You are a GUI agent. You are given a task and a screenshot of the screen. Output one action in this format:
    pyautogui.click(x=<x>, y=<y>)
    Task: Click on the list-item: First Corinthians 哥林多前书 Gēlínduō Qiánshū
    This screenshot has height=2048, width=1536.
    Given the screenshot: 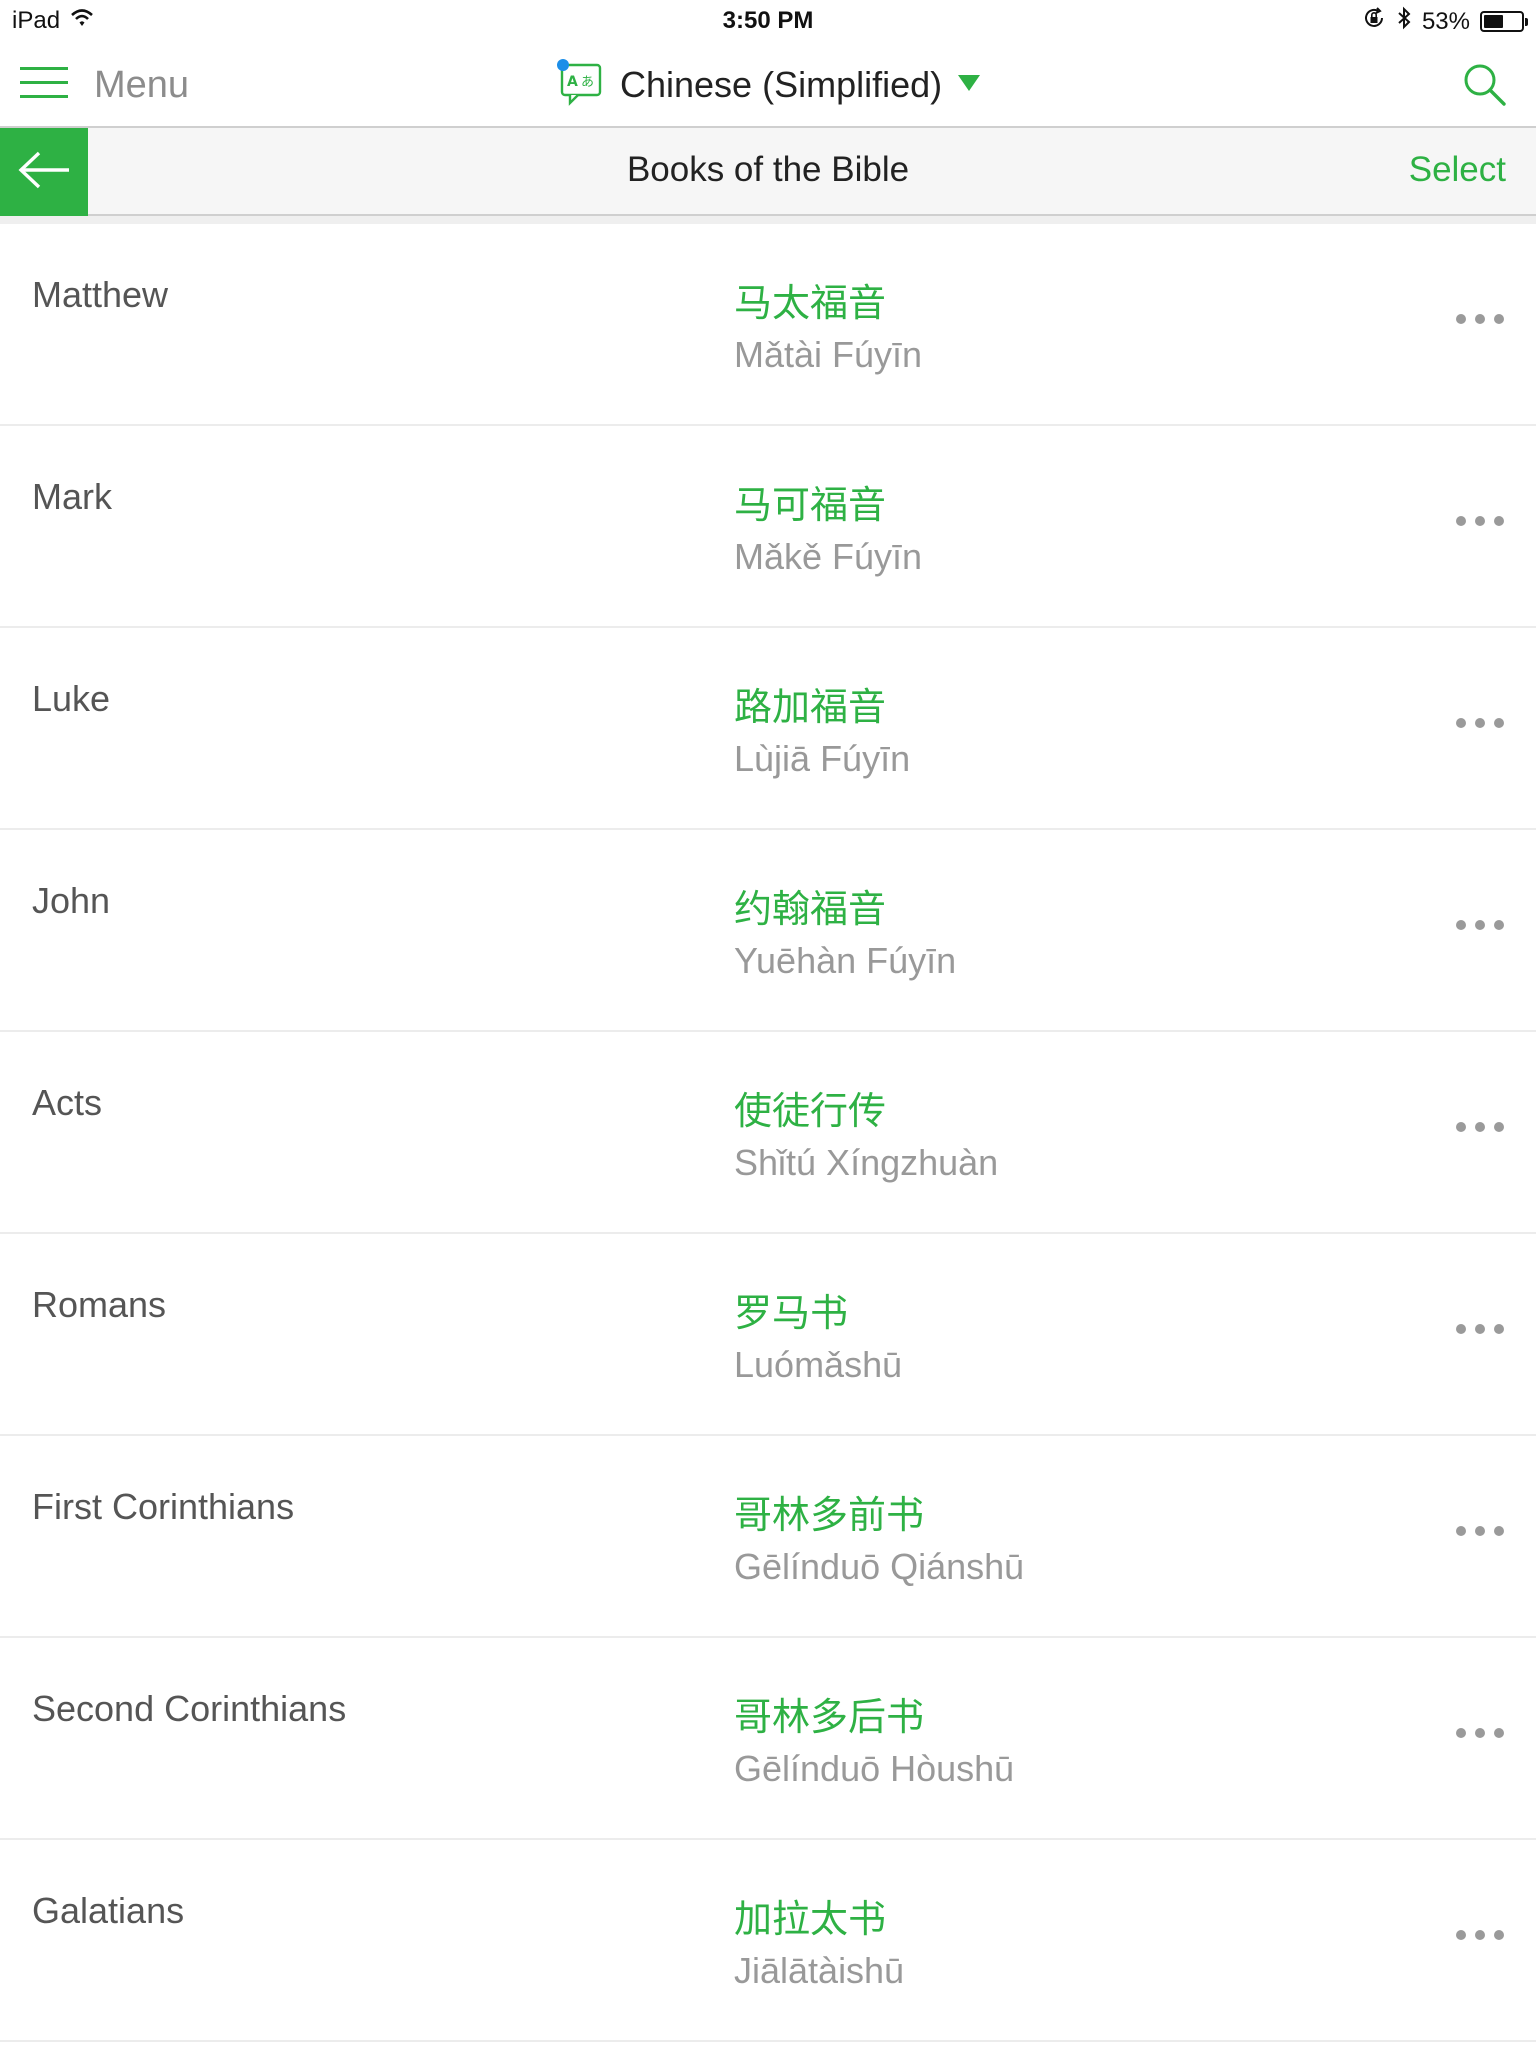 What is the action you would take?
    pyautogui.click(x=768, y=1537)
    